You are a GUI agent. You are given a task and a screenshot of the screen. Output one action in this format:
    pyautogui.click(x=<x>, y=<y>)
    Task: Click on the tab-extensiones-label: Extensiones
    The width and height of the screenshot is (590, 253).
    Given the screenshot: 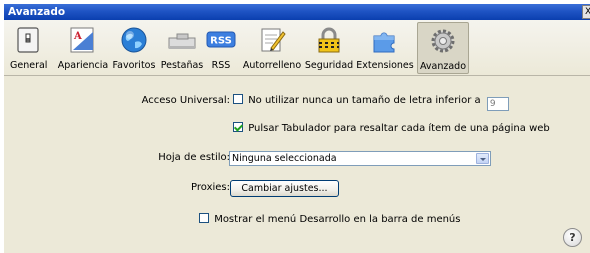 What is the action you would take?
    pyautogui.click(x=385, y=65)
    